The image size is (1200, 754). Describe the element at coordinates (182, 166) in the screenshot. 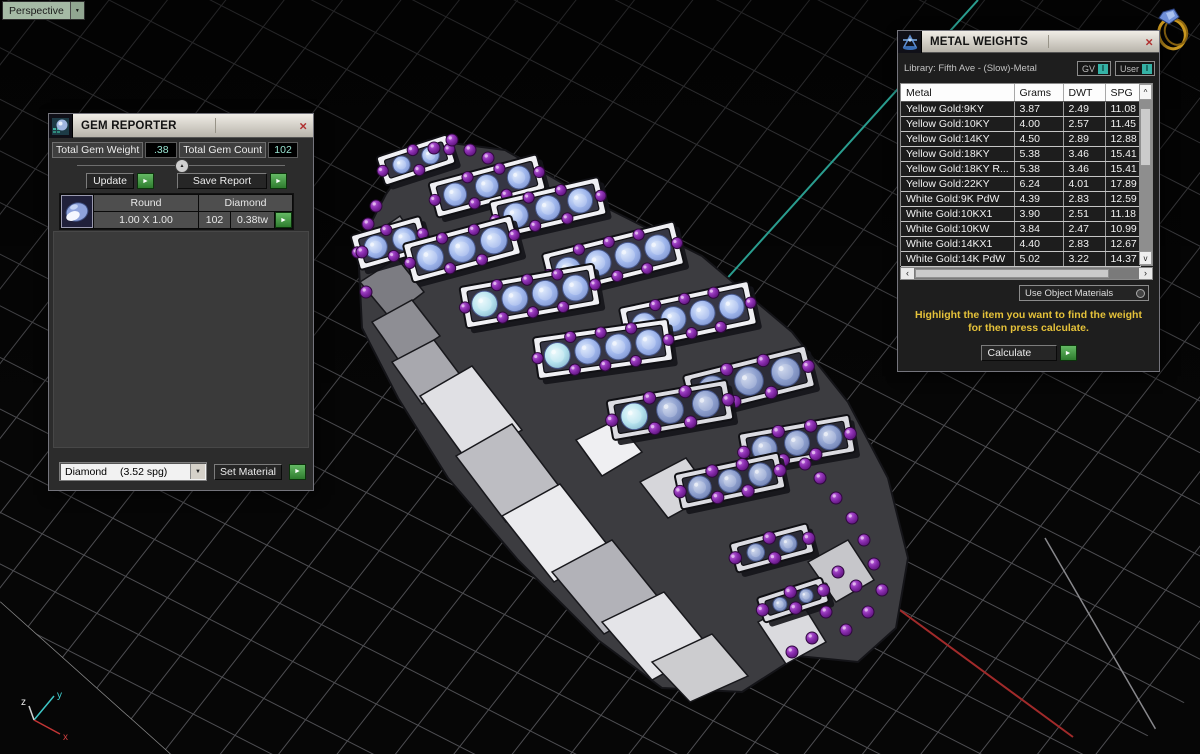

I see `collapse-handle: ▲` at that location.